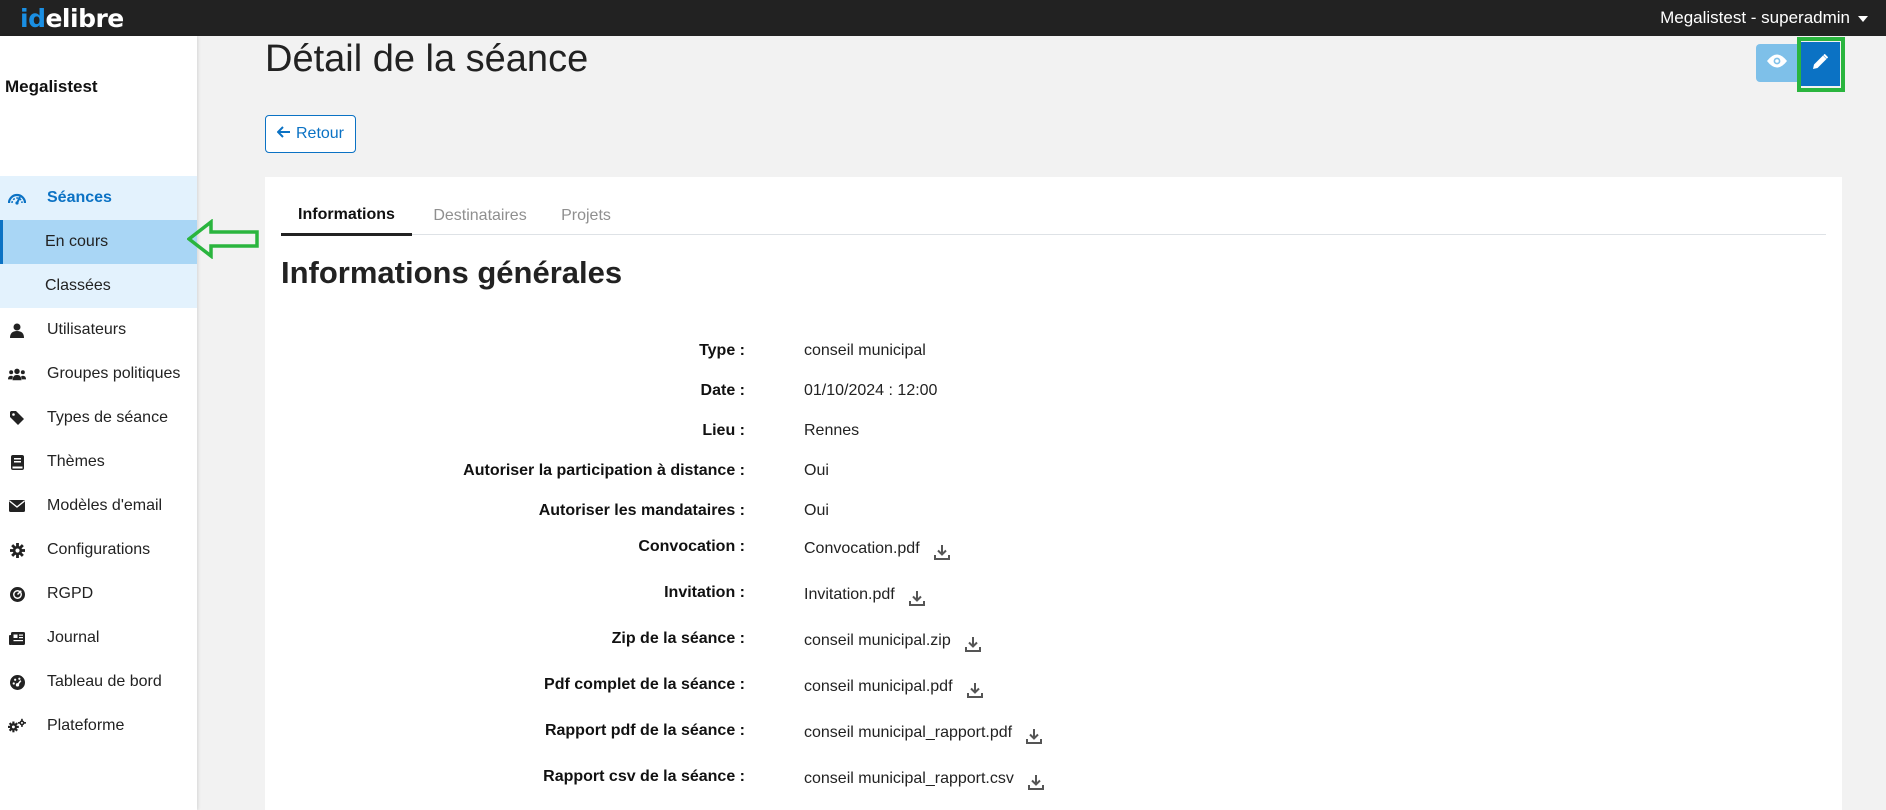 Image resolution: width=1886 pixels, height=810 pixels. Describe the element at coordinates (17, 374) in the screenshot. I see `users-icon` at that location.